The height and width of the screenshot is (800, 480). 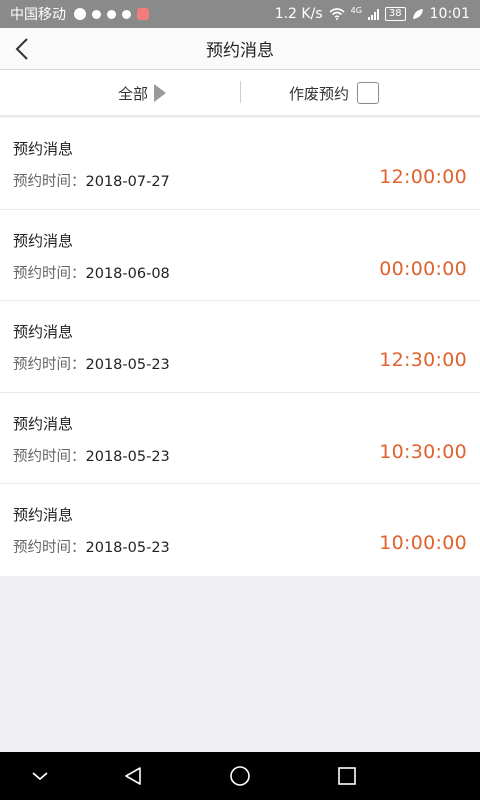 I want to click on network-speed: 1.2 K/s, so click(x=298, y=14).